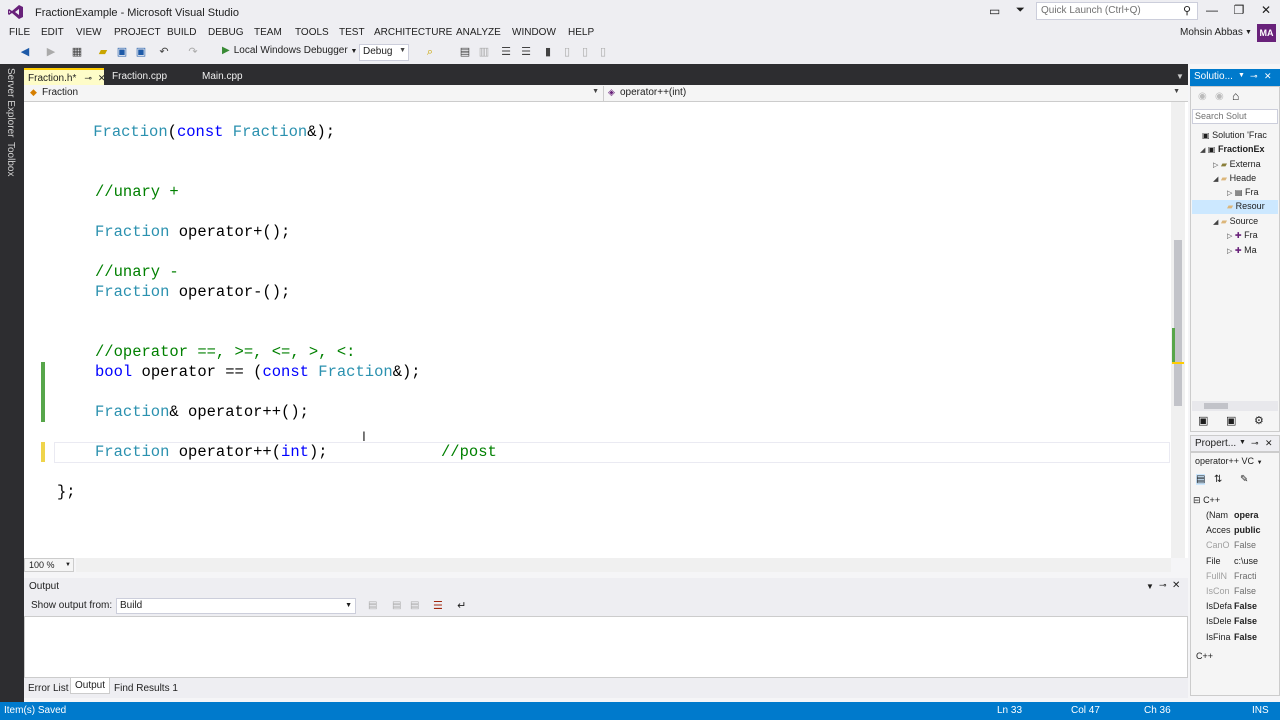 The width and height of the screenshot is (1280, 720). What do you see at coordinates (581, 32) in the screenshot?
I see `menu-help: HELP` at bounding box center [581, 32].